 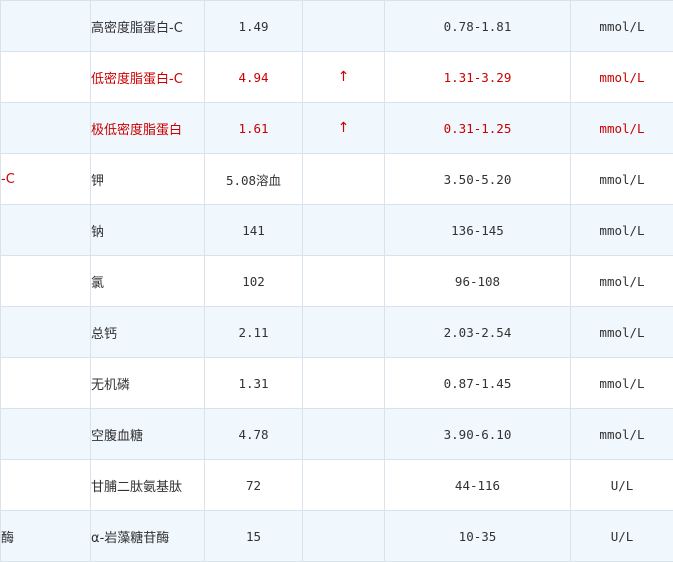 What do you see at coordinates (147, 26) in the screenshot?
I see `test-name-cell: 高密度脂蛋白-C` at bounding box center [147, 26].